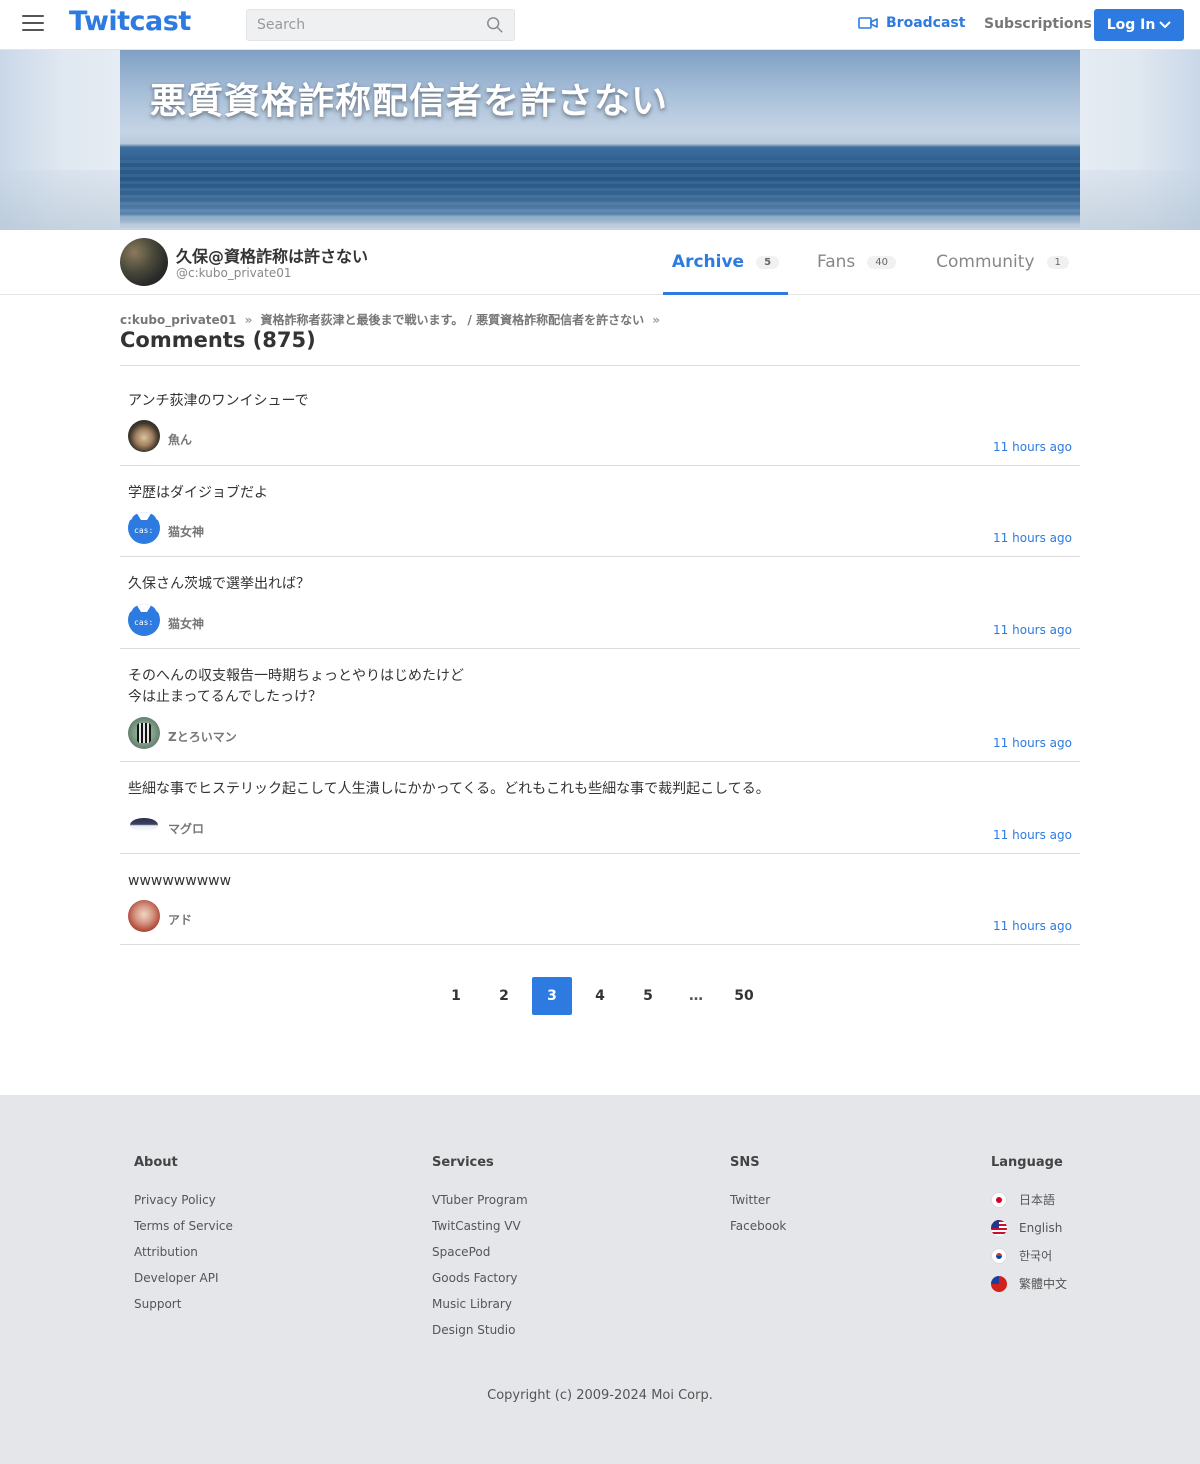  Describe the element at coordinates (1038, 24) in the screenshot. I see `subscriptions-link: Subscriptions` at that location.